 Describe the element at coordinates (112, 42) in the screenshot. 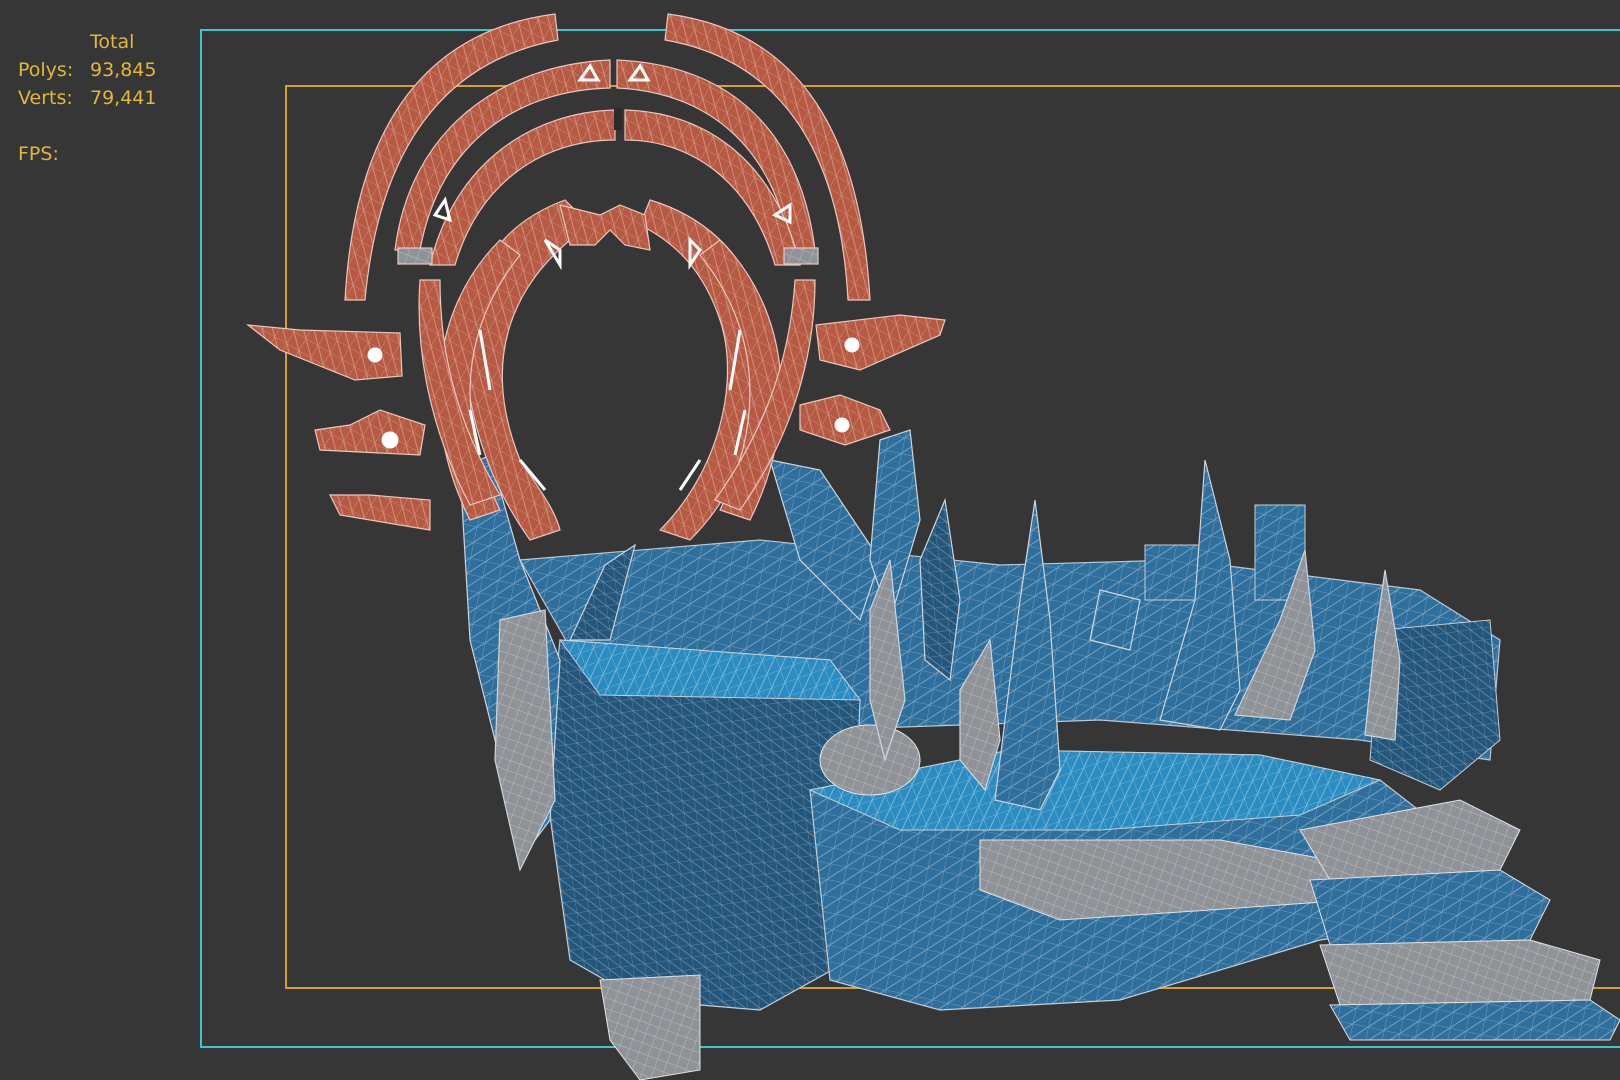

I see `stats-header: Total` at that location.